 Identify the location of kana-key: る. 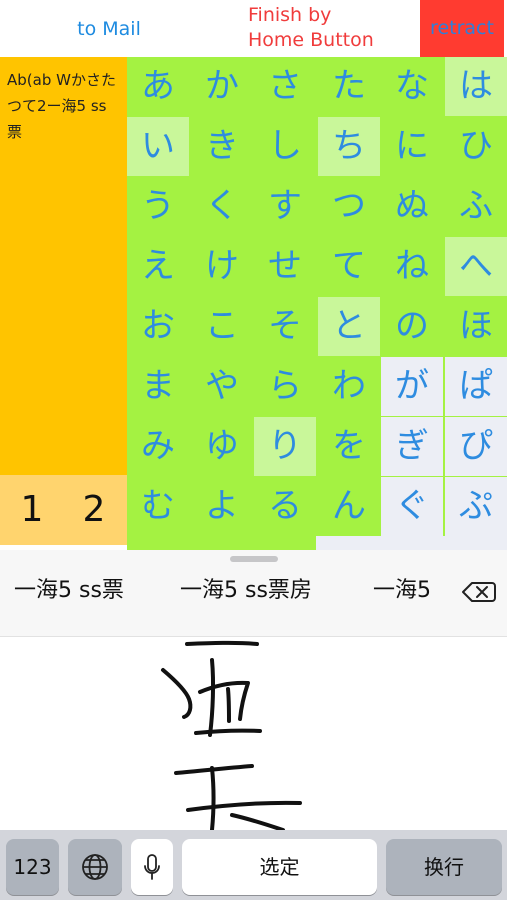
(285, 506).